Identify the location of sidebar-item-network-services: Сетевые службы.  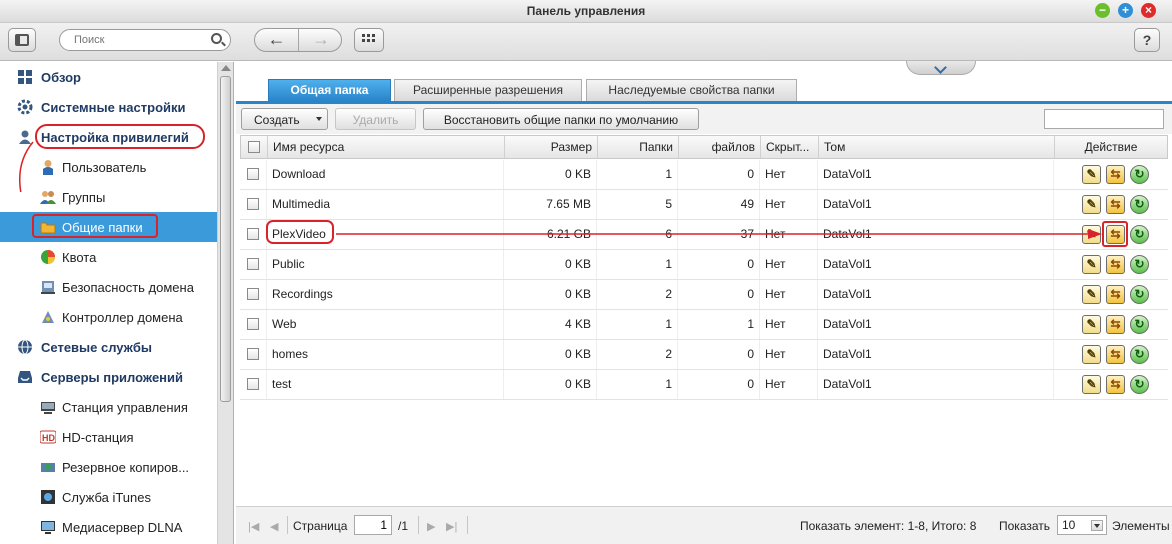
(108, 347).